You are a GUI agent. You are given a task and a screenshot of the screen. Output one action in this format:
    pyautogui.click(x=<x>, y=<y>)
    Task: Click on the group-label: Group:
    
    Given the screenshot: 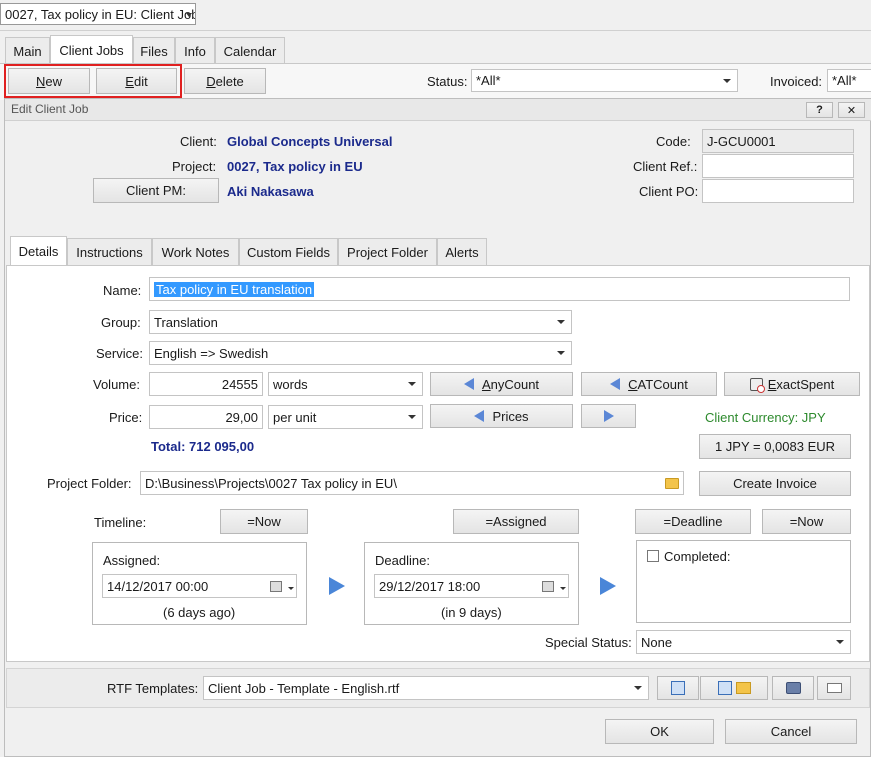 What is the action you would take?
    pyautogui.click(x=121, y=322)
    